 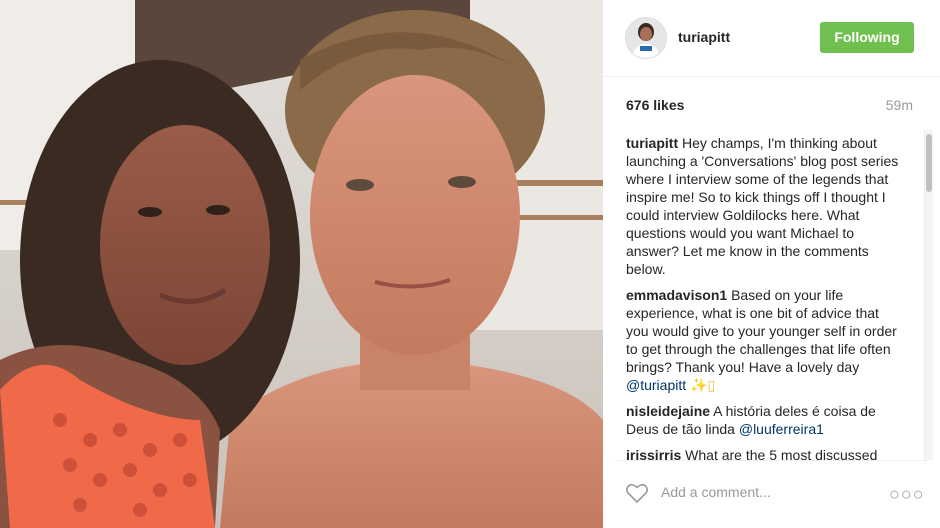 What do you see at coordinates (637, 493) in the screenshot?
I see `heart-icon` at bounding box center [637, 493].